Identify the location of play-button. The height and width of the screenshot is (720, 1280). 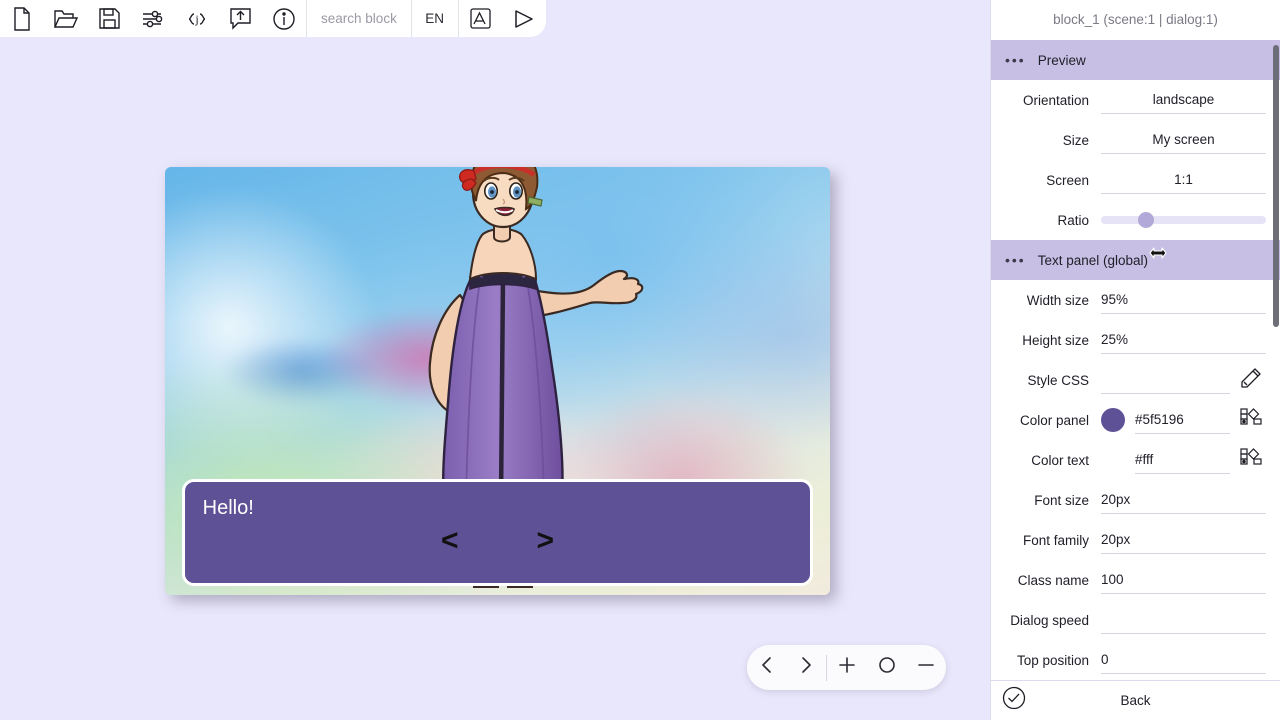
(524, 18).